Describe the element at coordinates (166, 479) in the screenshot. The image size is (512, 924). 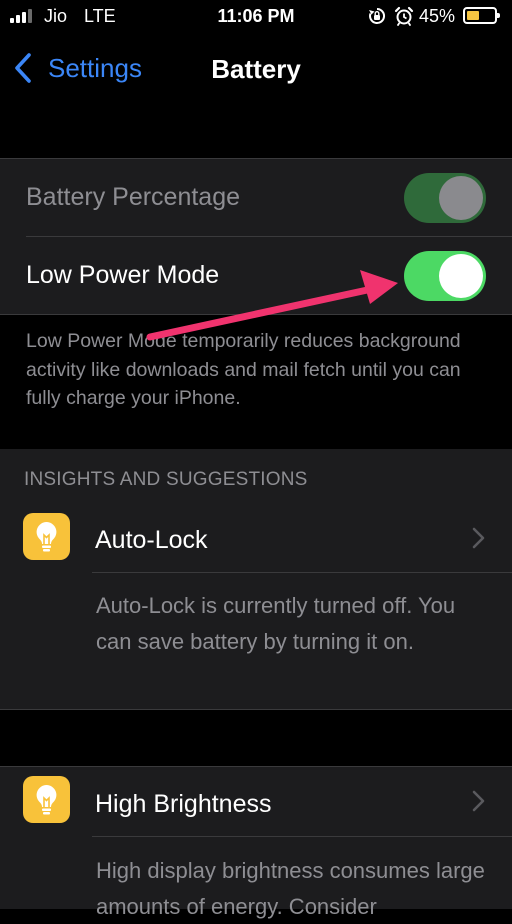
I see `insights-section-header: INSIGHTS AND SUGGESTIONS` at that location.